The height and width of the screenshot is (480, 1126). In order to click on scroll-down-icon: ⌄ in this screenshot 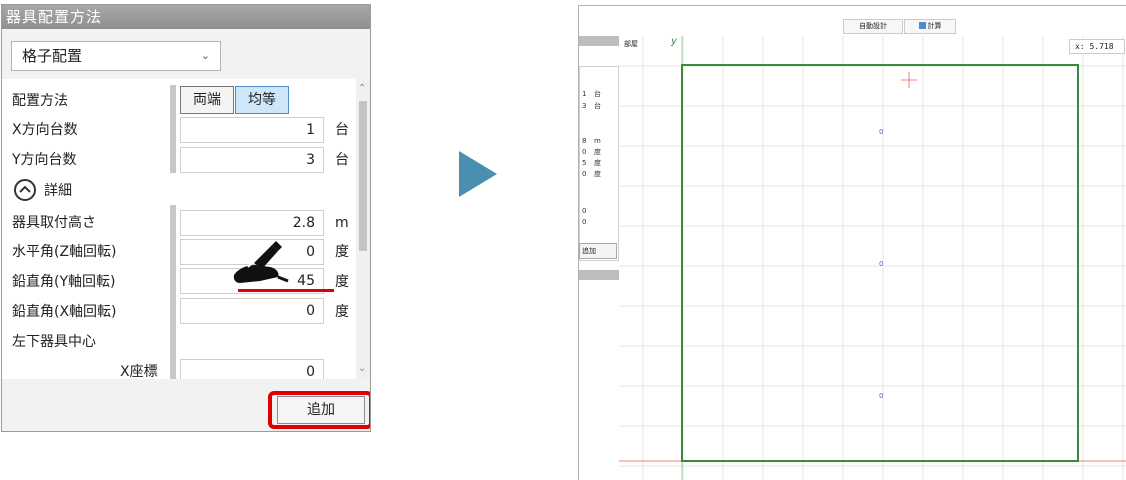, I will do `click(362, 368)`.